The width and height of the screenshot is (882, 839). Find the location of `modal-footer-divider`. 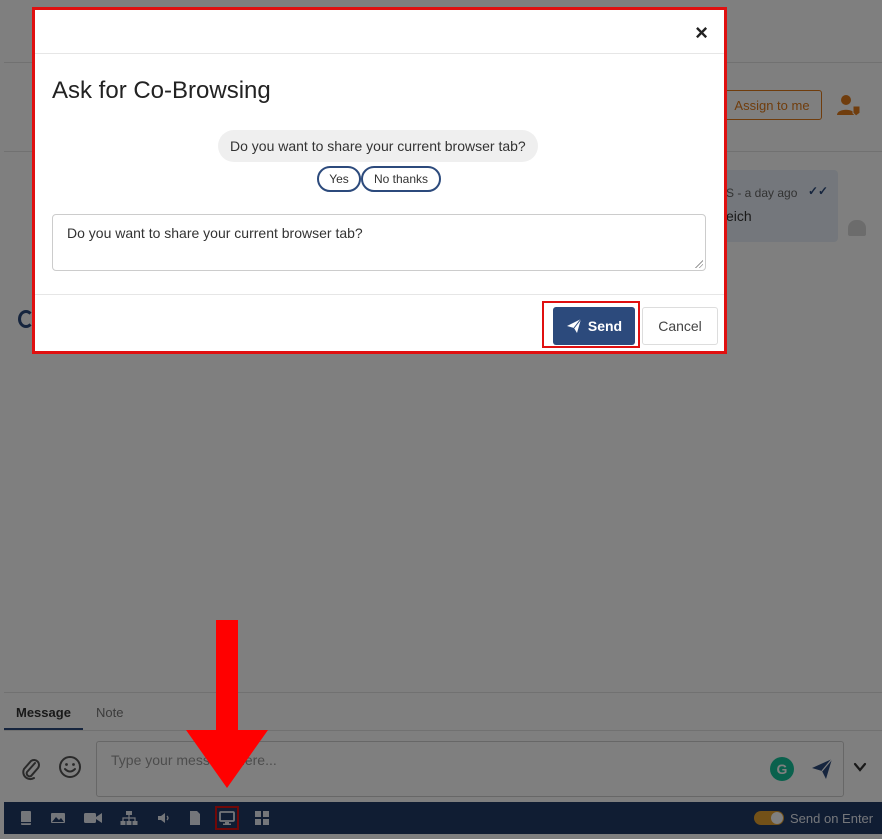

modal-footer-divider is located at coordinates (379, 294).